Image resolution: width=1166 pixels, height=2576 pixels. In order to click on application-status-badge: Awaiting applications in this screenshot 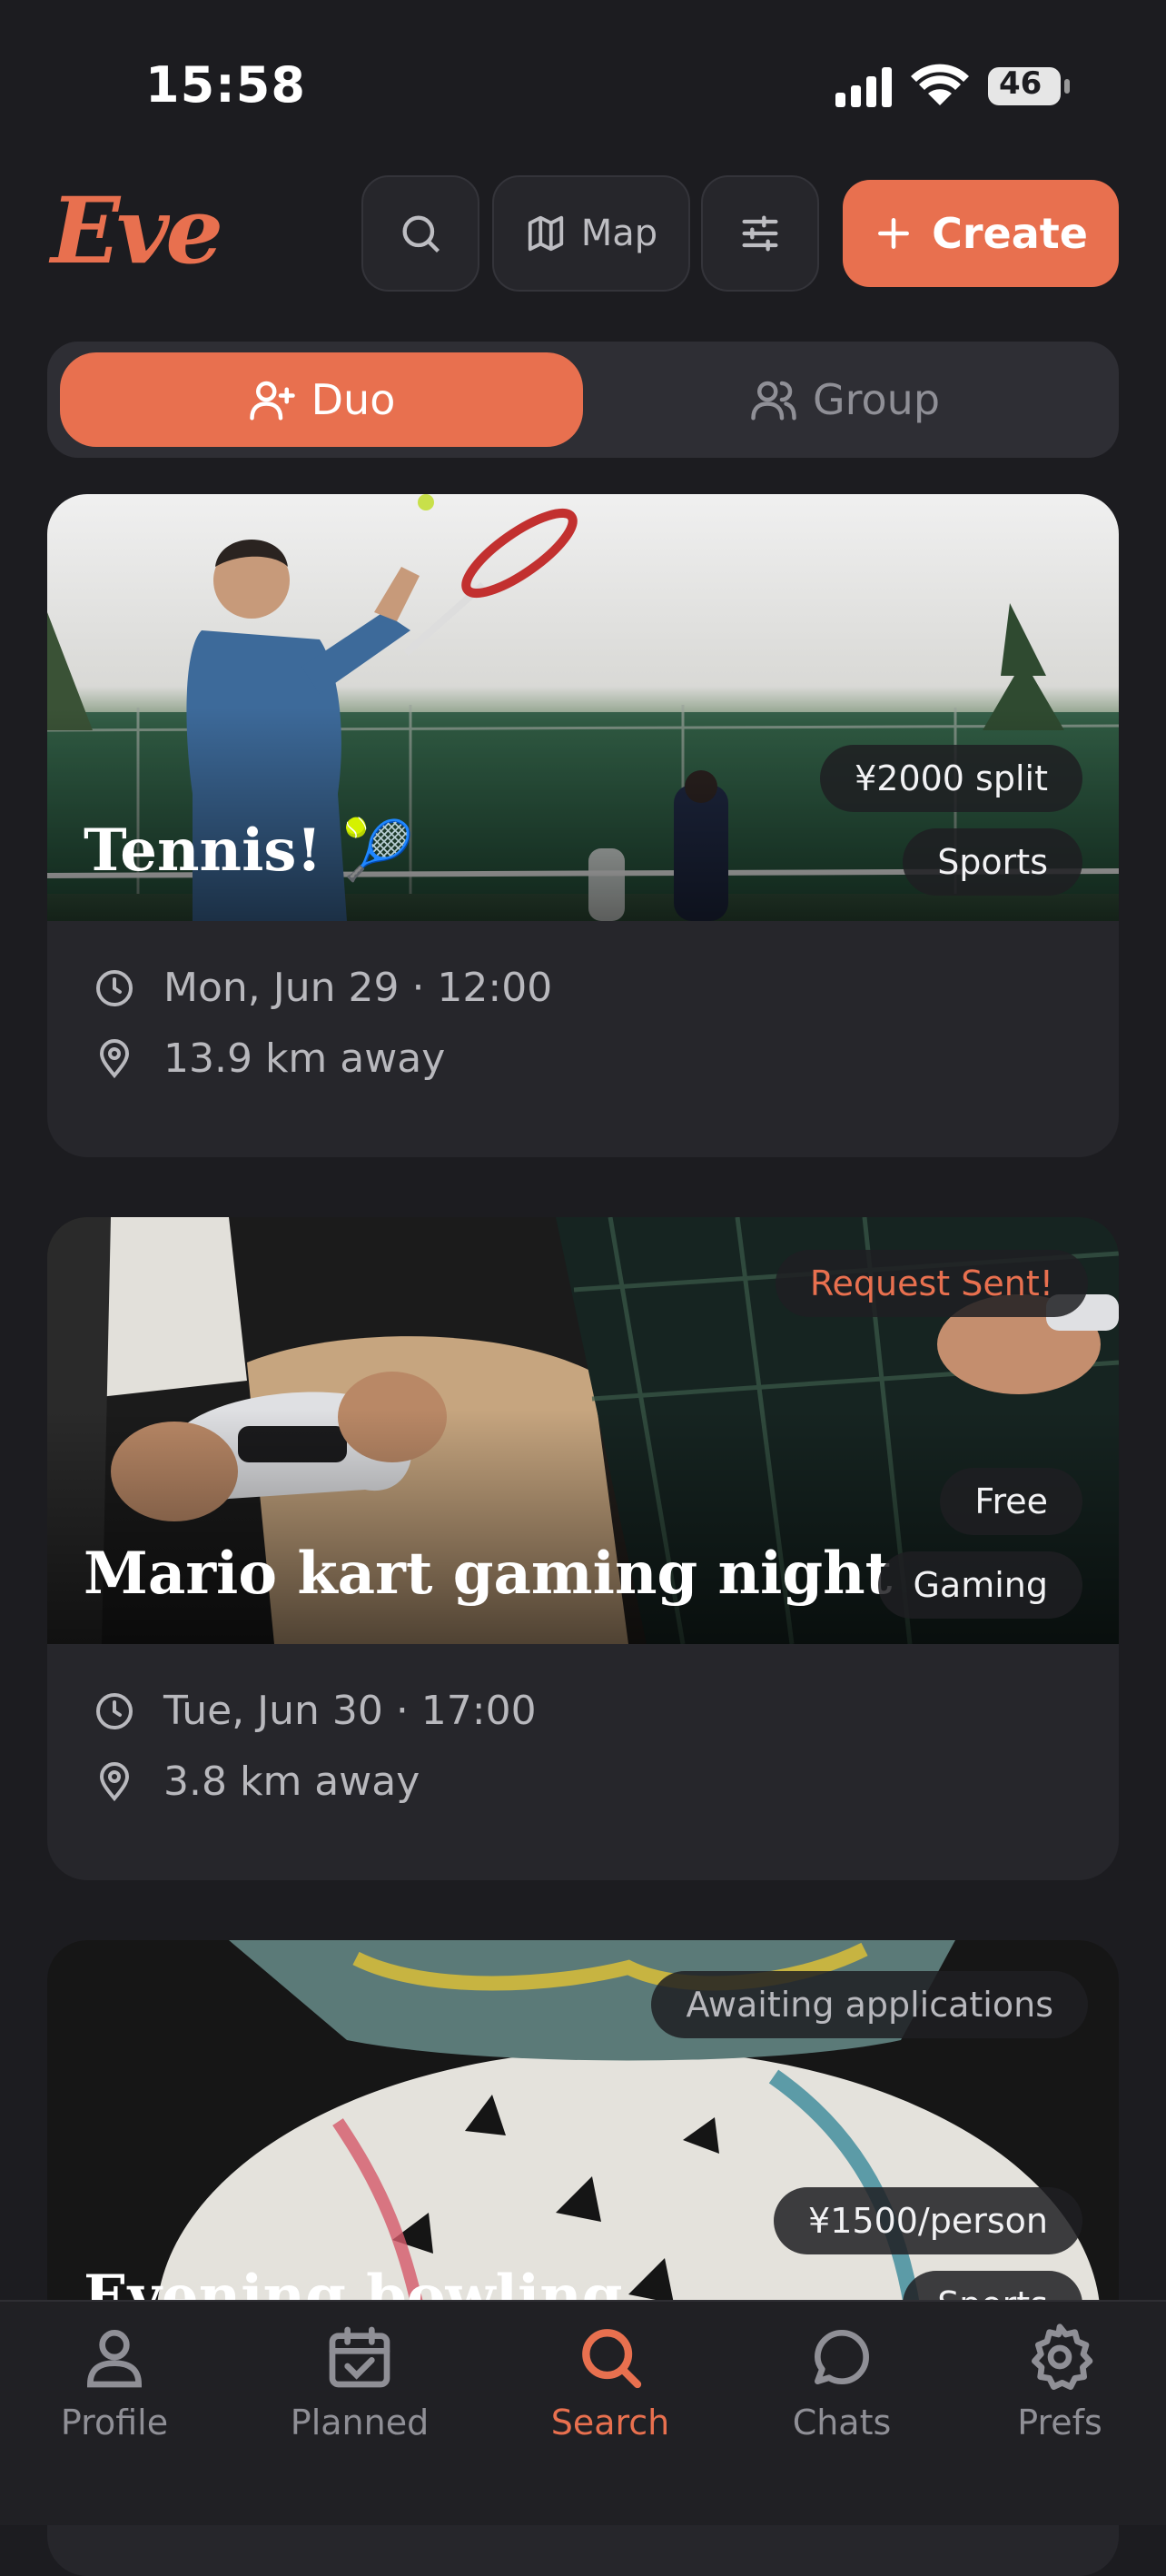, I will do `click(870, 2004)`.